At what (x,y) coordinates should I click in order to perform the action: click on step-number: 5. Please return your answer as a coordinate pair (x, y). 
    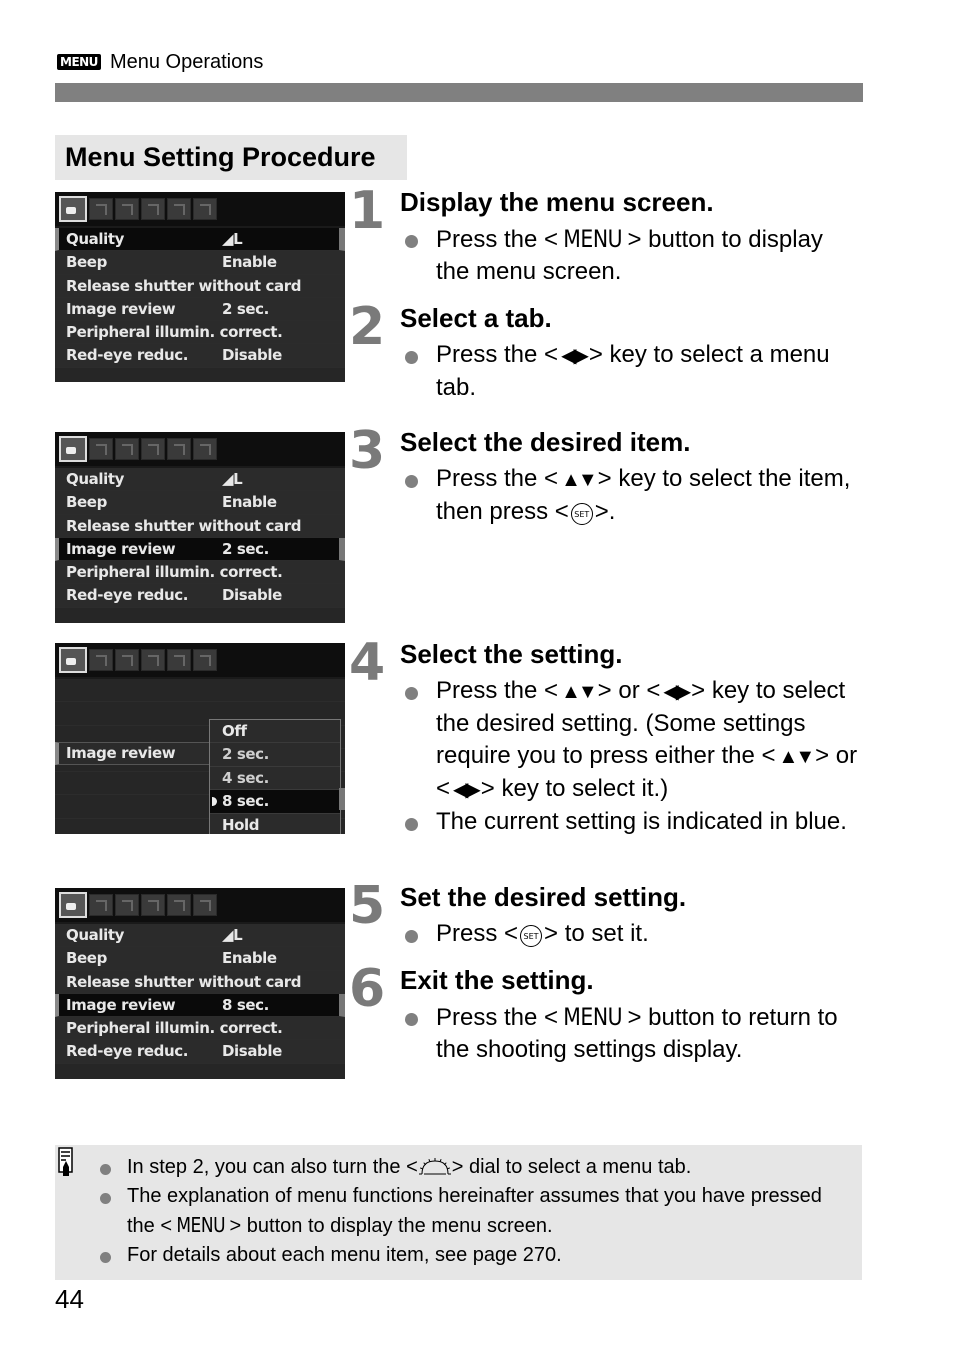
    Looking at the image, I should click on (367, 906).